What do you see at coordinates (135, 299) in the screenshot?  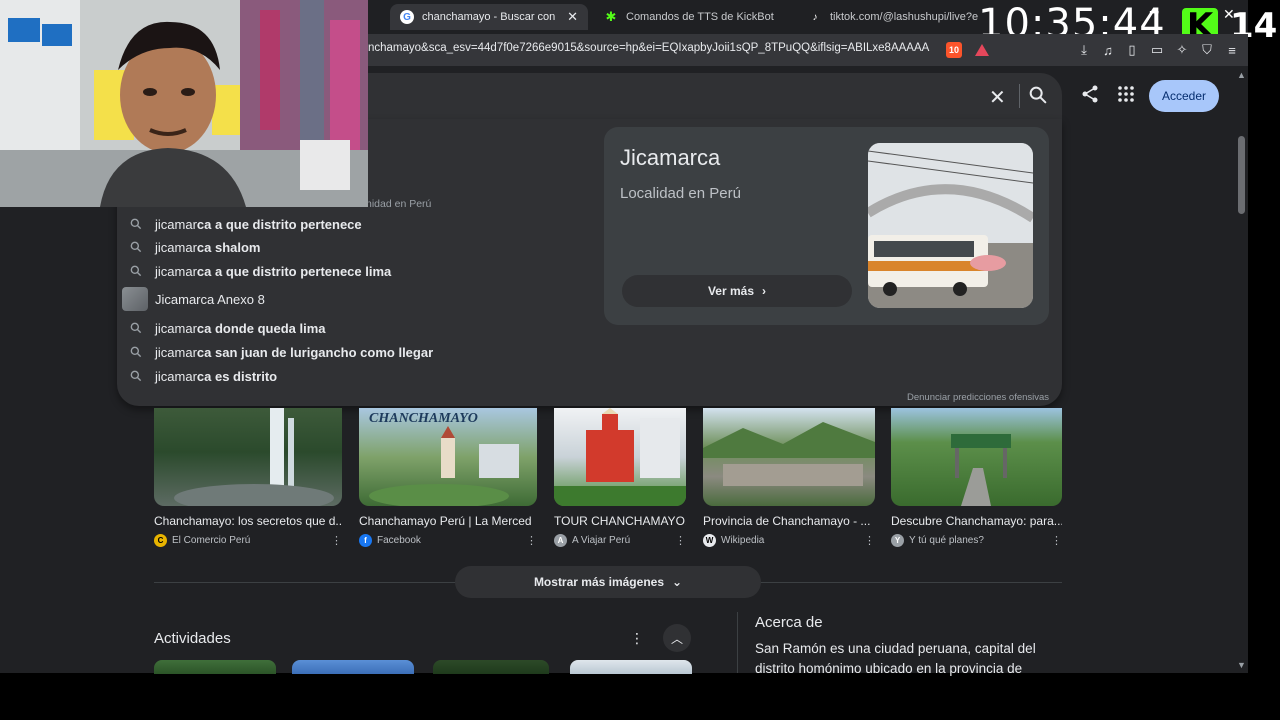 I see `suggestion-thumbnail` at bounding box center [135, 299].